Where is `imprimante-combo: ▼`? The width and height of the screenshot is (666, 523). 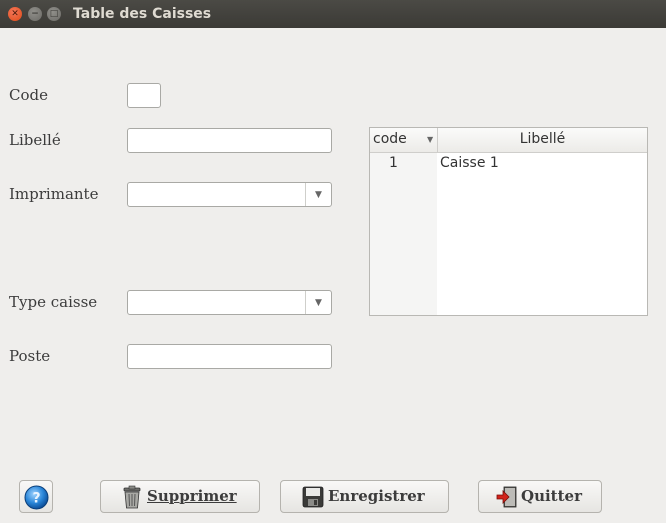
imprimante-combo: ▼ is located at coordinates (229, 194).